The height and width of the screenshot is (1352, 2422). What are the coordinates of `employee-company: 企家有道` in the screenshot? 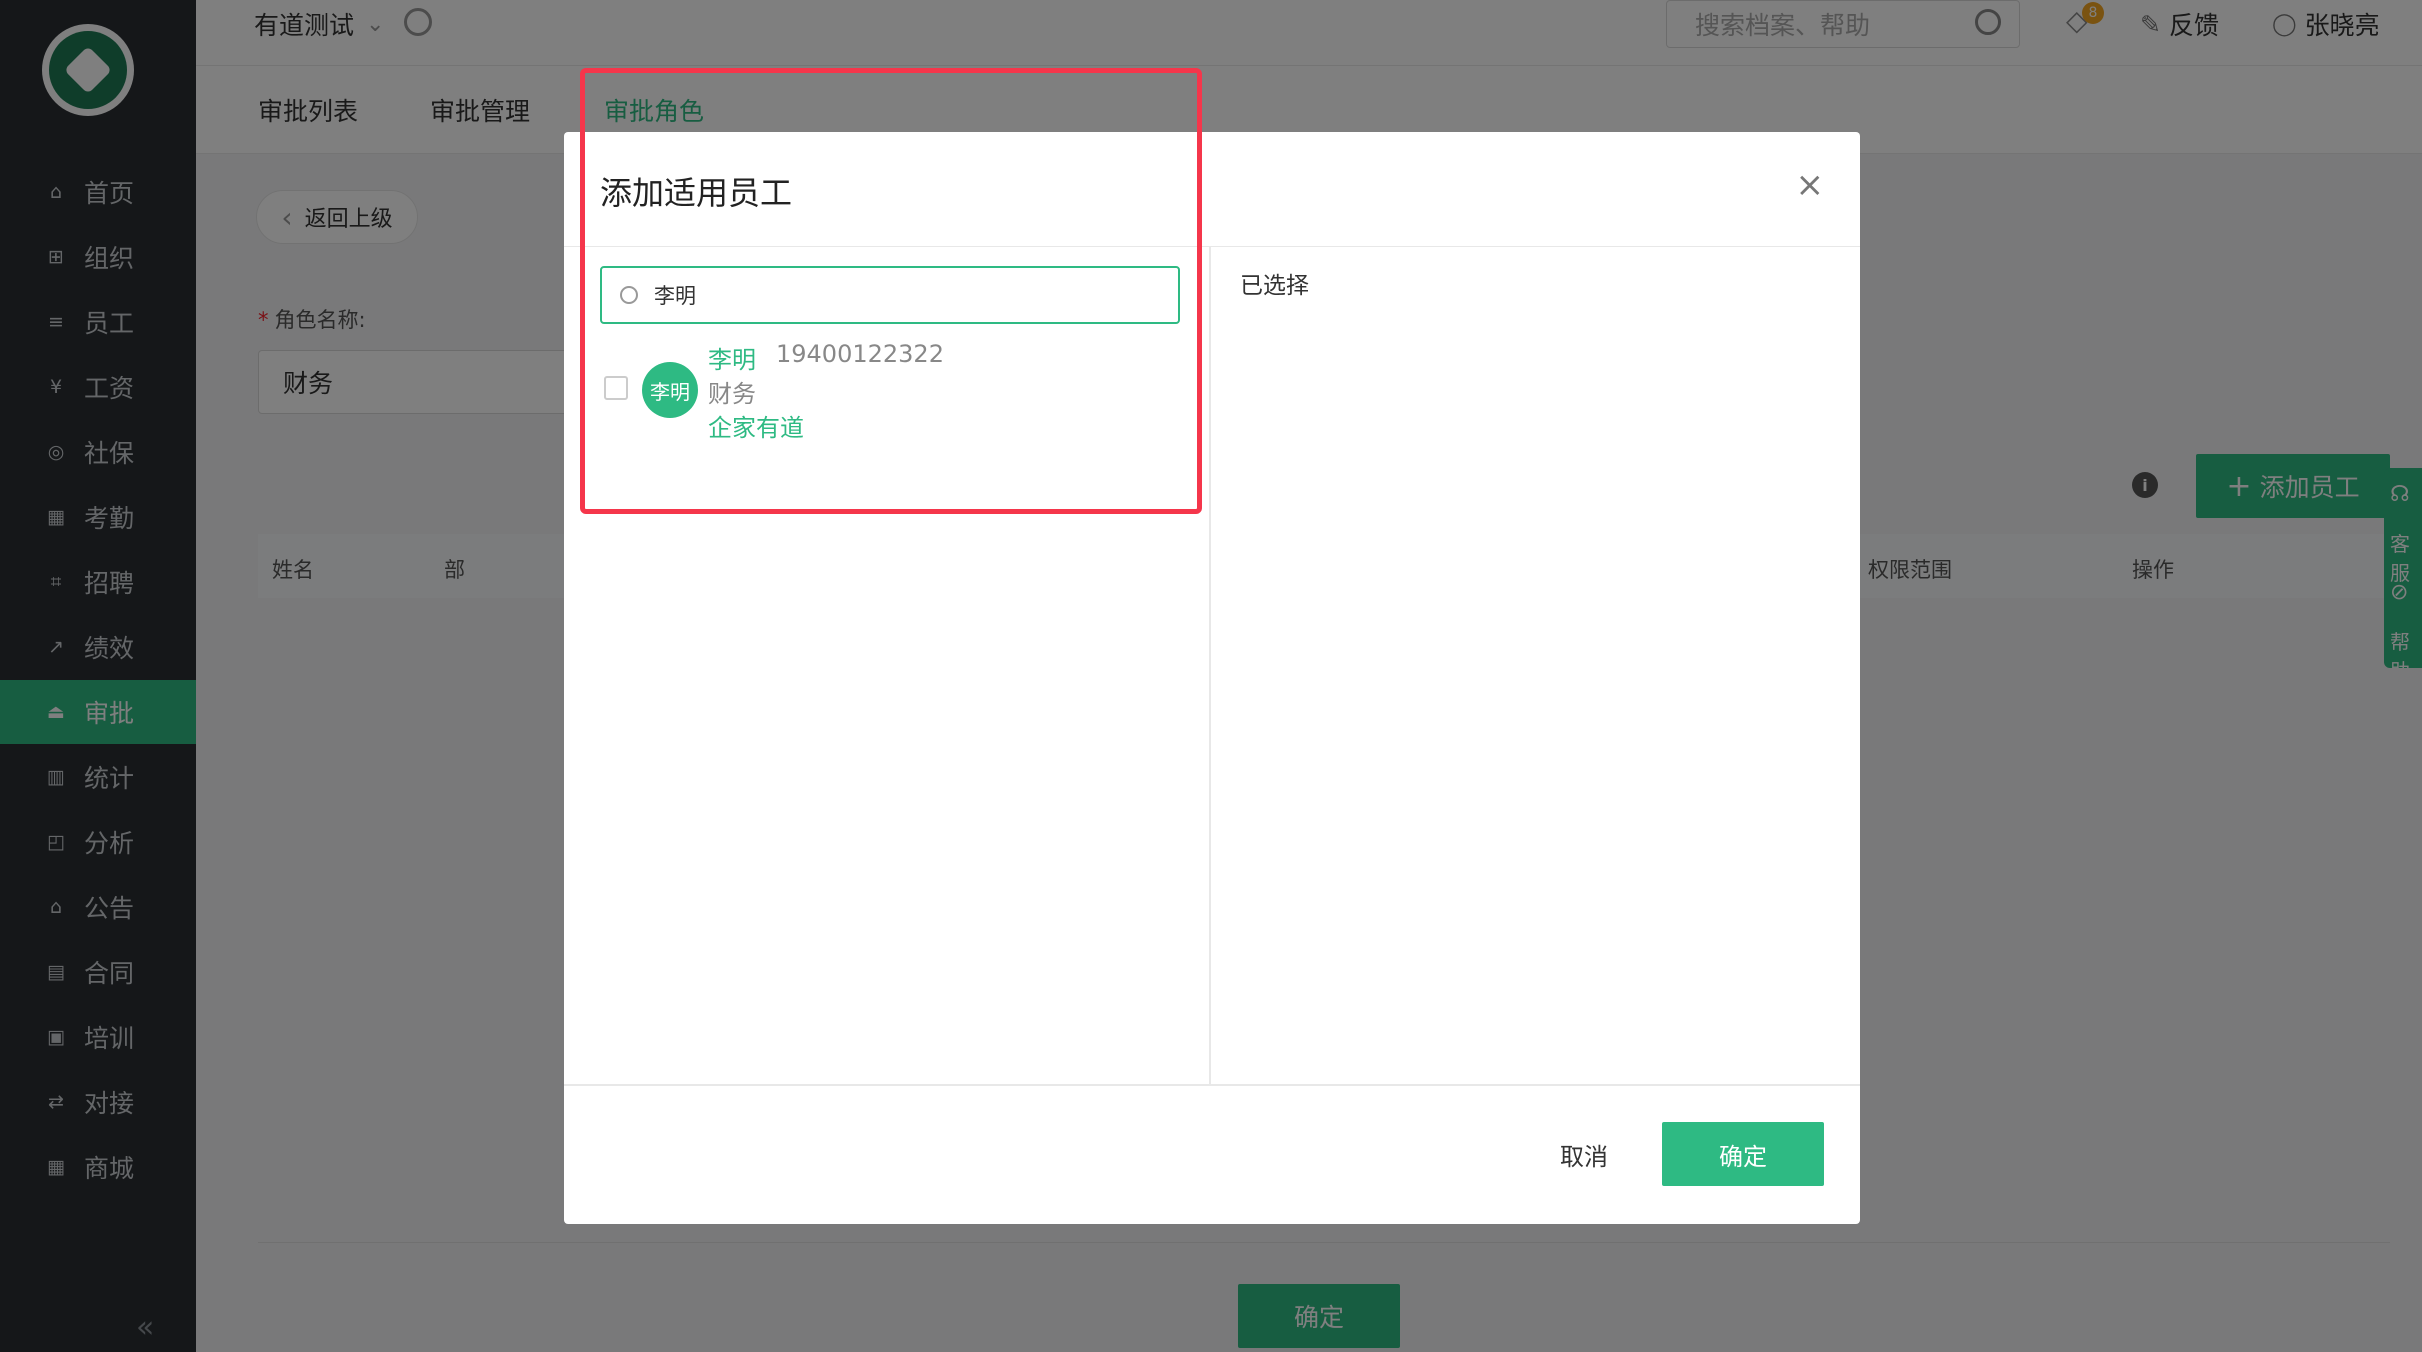 It's located at (756, 428).